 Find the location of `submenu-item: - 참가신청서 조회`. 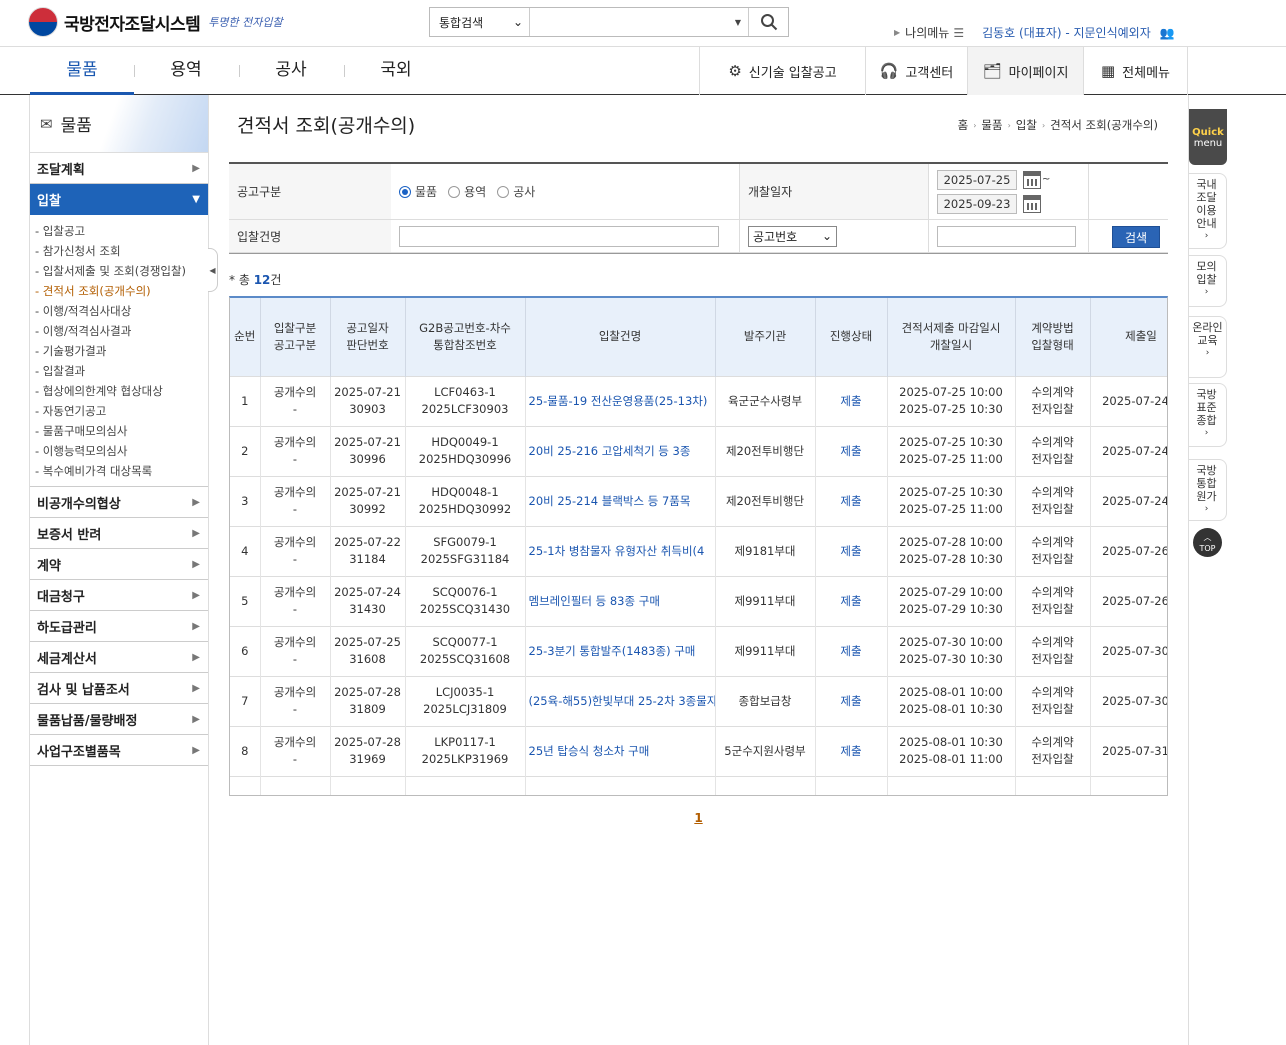

submenu-item: - 참가신청서 조회 is located at coordinates (121, 251).